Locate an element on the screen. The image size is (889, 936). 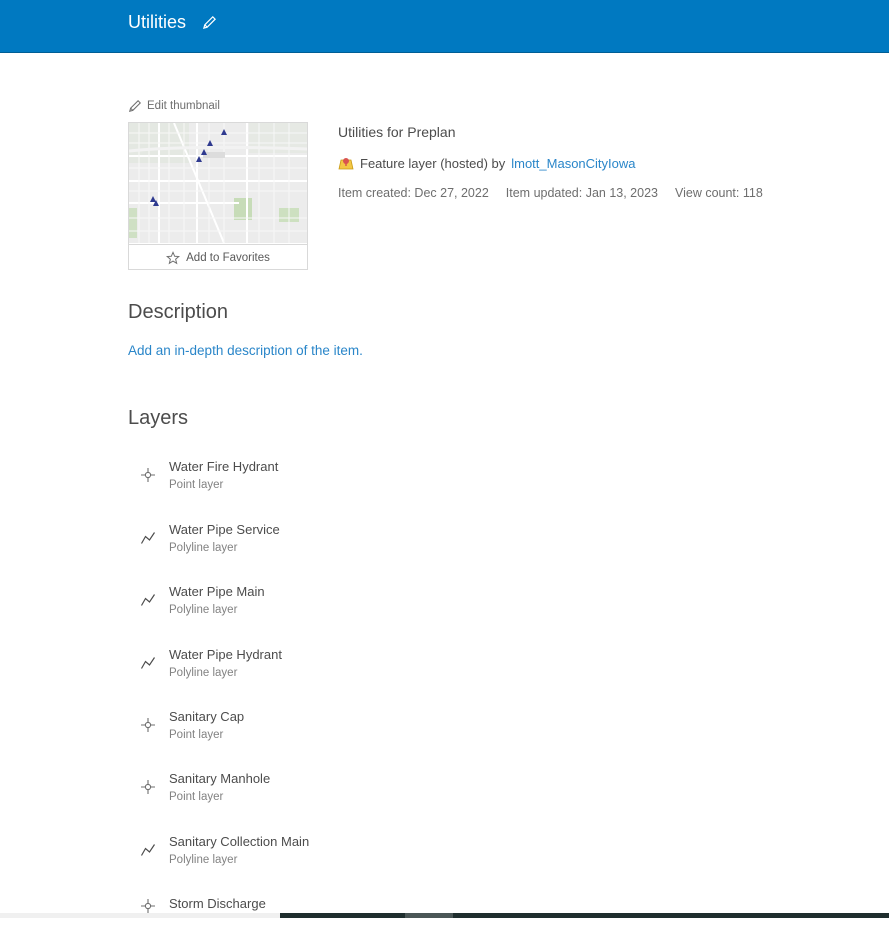
layers-heading: Layers is located at coordinates (158, 418).